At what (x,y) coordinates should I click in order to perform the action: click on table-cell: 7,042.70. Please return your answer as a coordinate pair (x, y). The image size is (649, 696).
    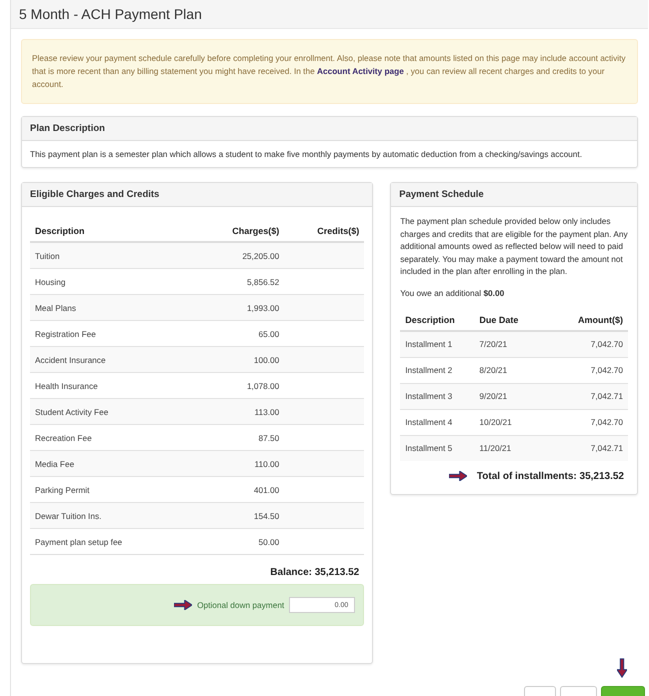
    Looking at the image, I should click on (593, 343).